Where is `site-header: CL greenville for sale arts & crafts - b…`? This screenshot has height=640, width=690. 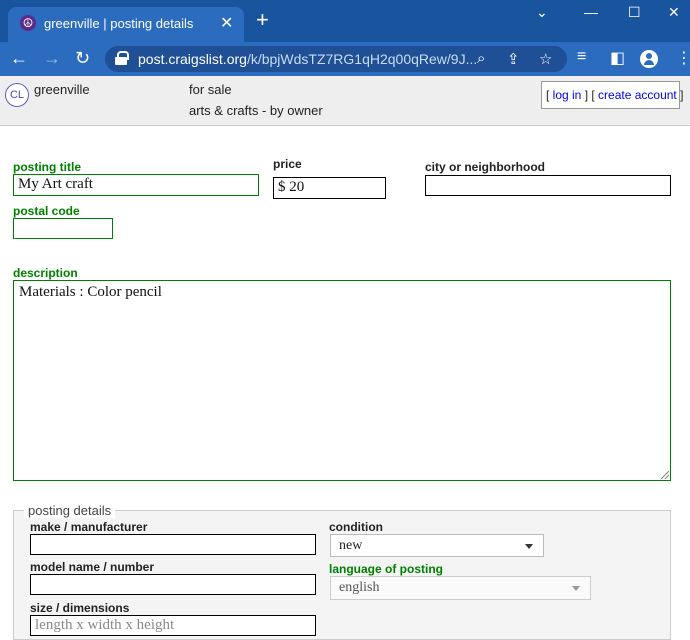
site-header: CL greenville for sale arts & crafts - b… is located at coordinates (345, 101).